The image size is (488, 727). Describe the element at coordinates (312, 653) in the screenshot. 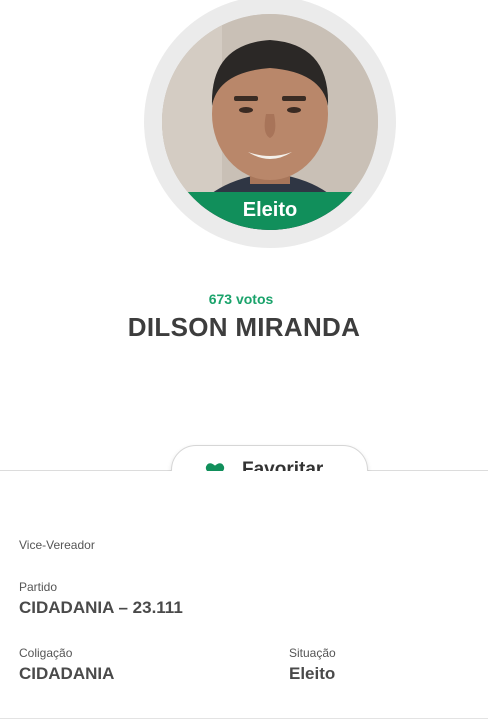

I see `situation-label: Situação` at that location.